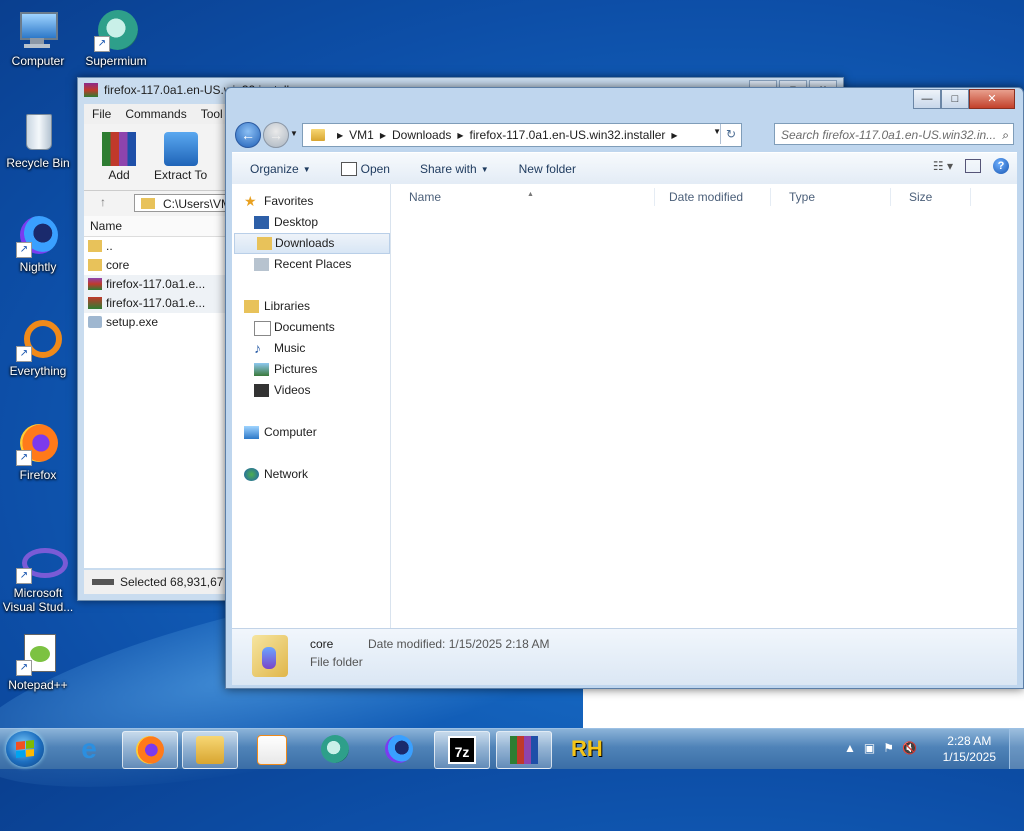 The image size is (1024, 831). I want to click on show-hidden-icons-icon: ▲, so click(850, 748).